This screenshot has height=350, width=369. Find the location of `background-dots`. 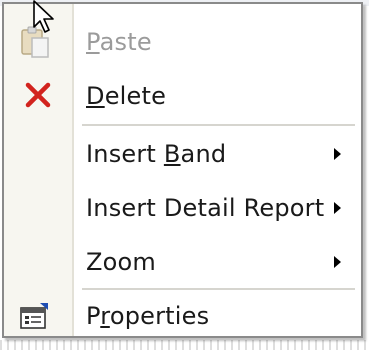

background-dots is located at coordinates (184, 345).